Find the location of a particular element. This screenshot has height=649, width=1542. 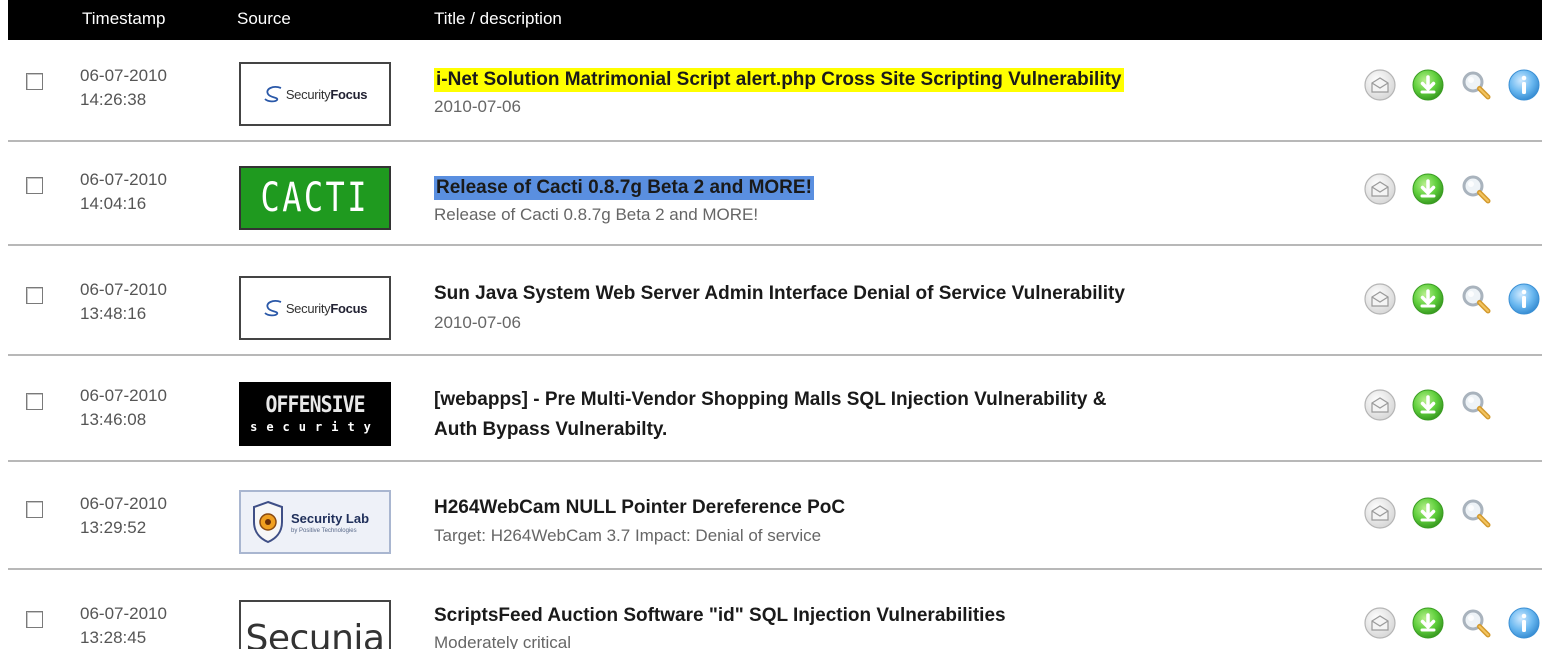

security-lab-name: Security Lab is located at coordinates (330, 518).